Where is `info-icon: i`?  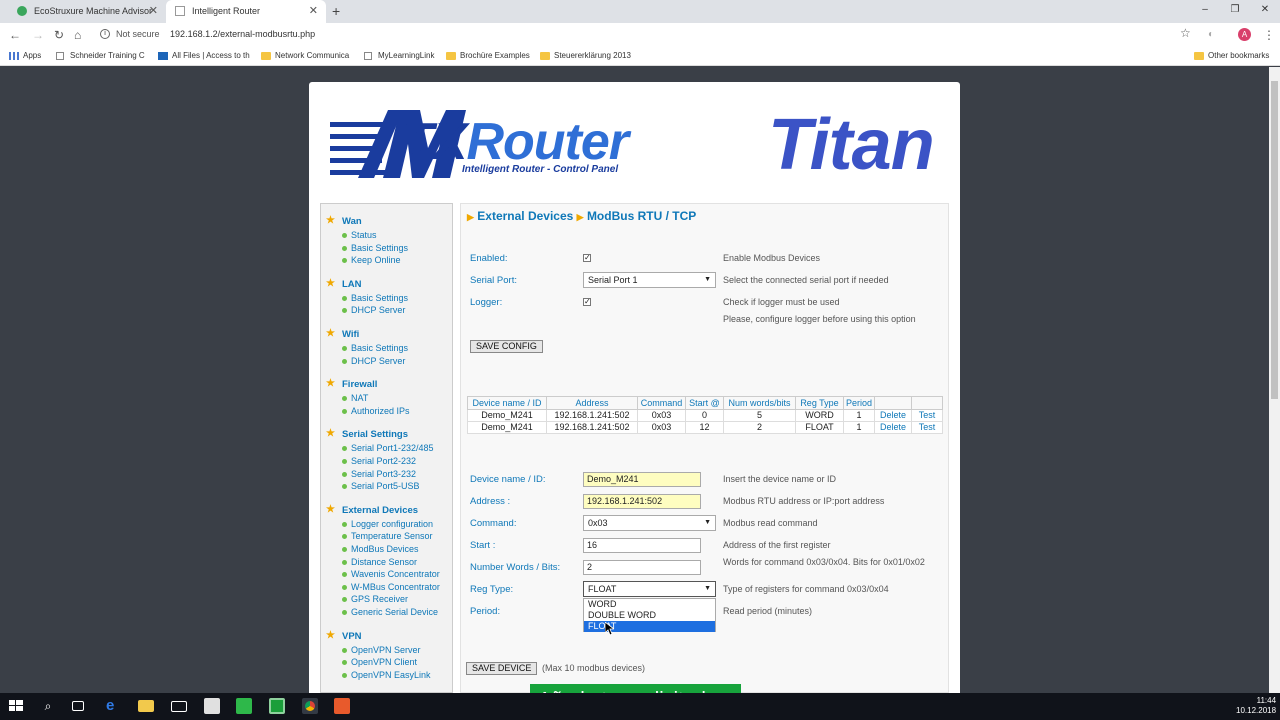
info-icon: i is located at coordinates (105, 34).